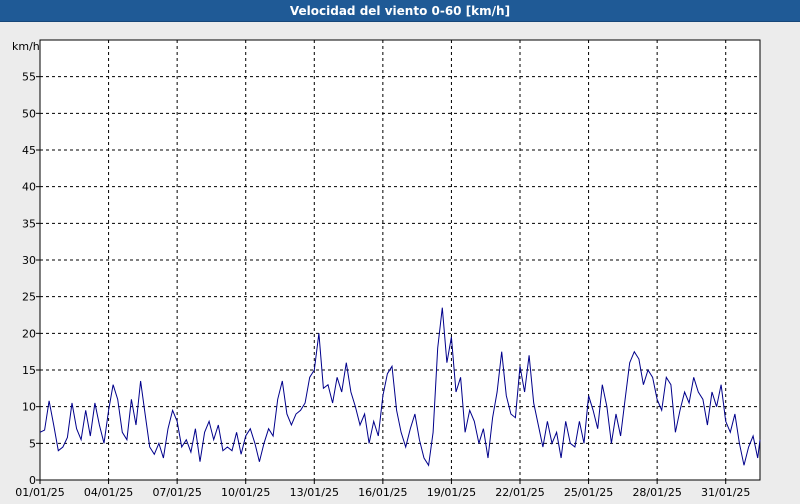 This screenshot has height=504, width=800. Describe the element at coordinates (29, 260) in the screenshot. I see `y-tick-label: 30` at that location.